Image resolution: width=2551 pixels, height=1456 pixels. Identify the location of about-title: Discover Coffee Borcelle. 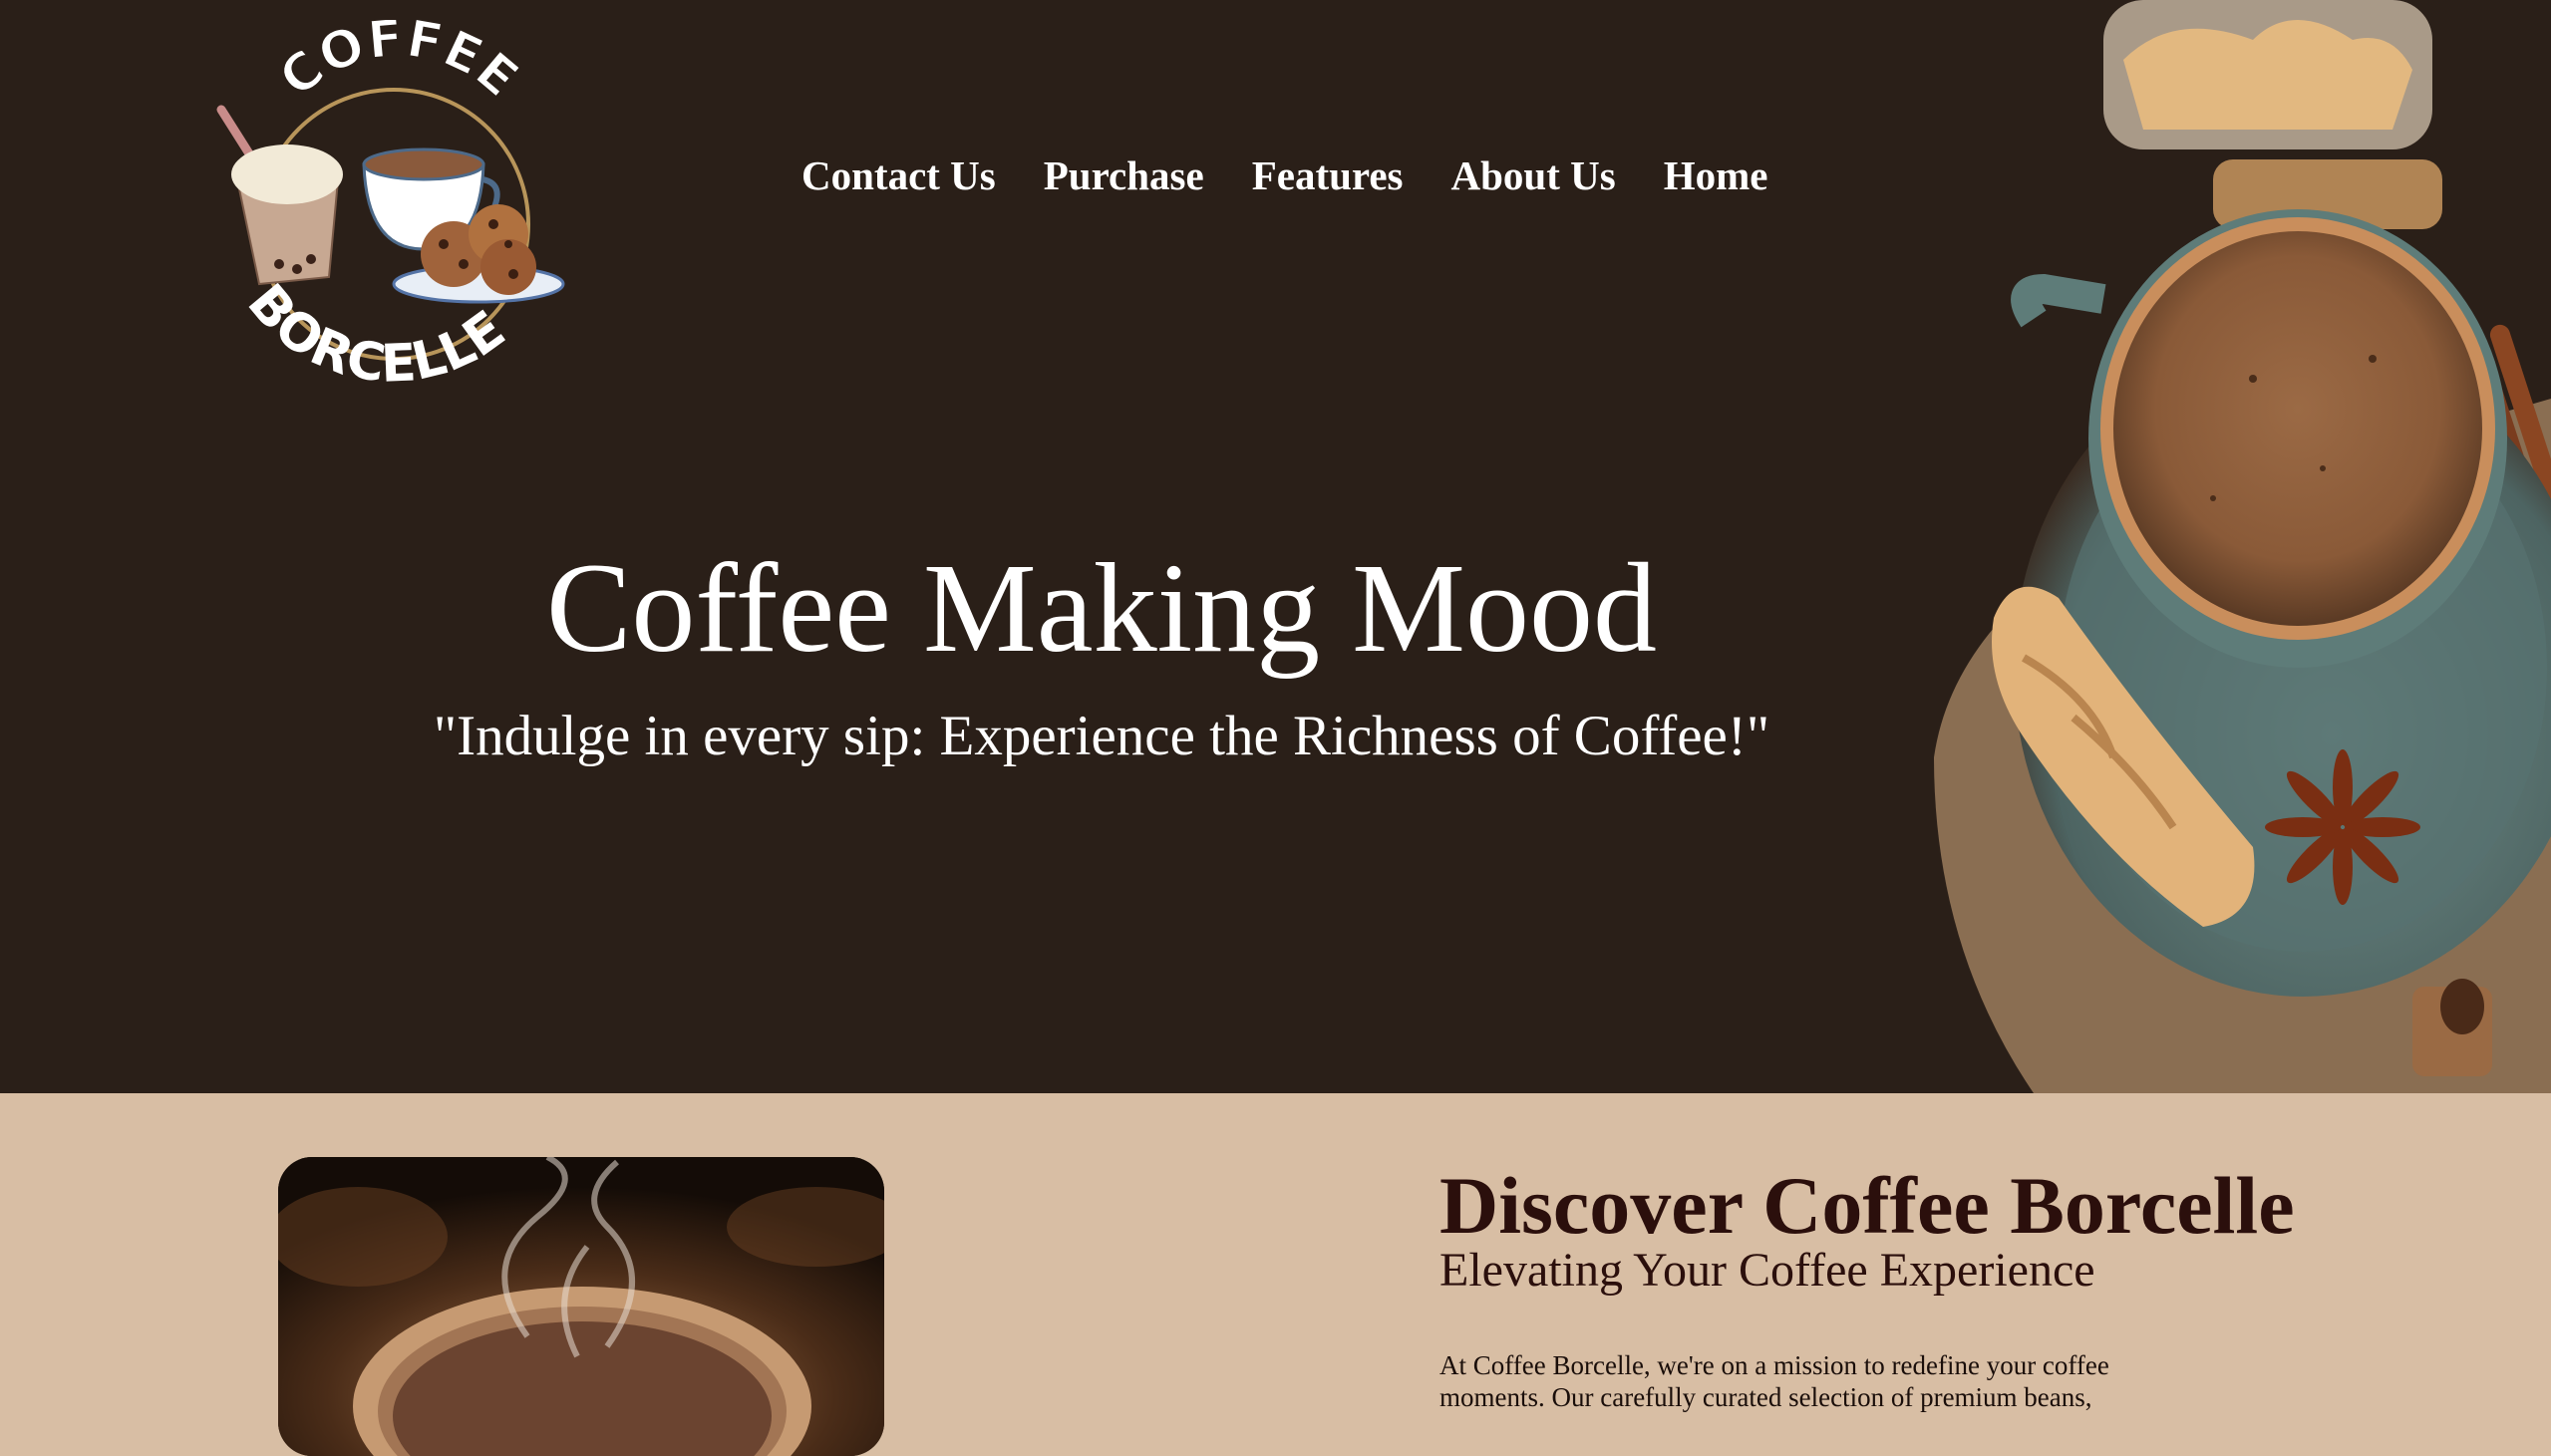
(1867, 1205).